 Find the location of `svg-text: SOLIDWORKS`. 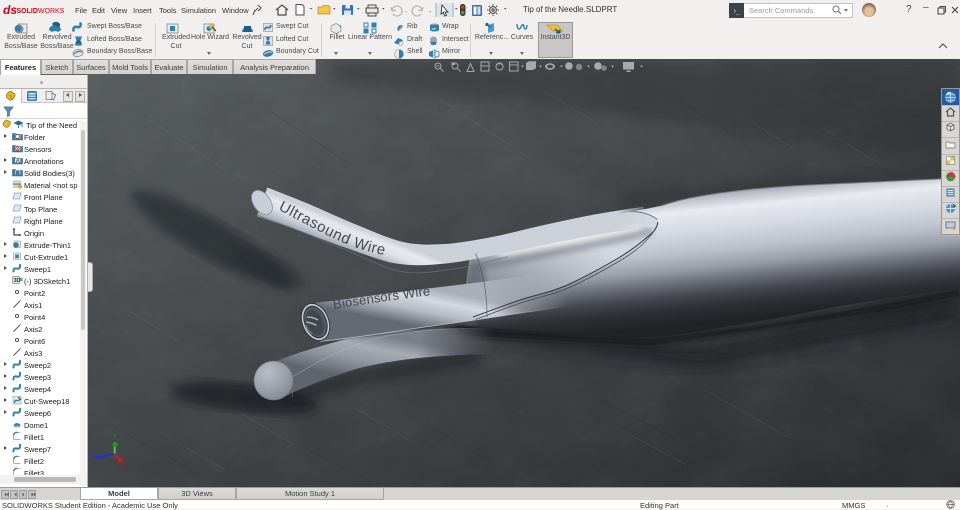

svg-text: SOLIDWORKS is located at coordinates (41, 11).